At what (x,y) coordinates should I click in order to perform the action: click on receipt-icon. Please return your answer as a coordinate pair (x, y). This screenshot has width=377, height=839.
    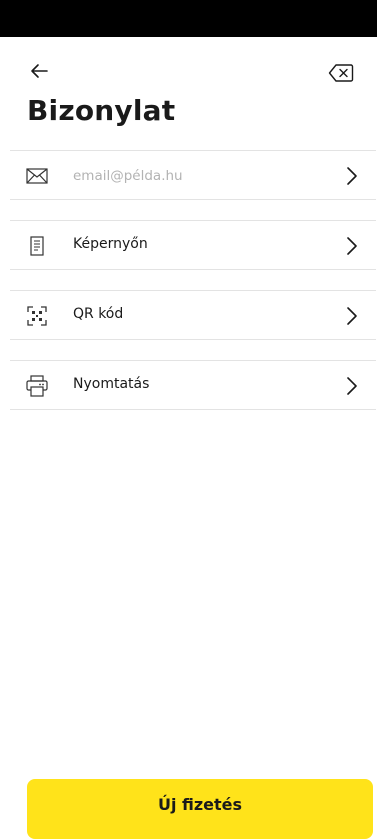
    Looking at the image, I should click on (37, 246).